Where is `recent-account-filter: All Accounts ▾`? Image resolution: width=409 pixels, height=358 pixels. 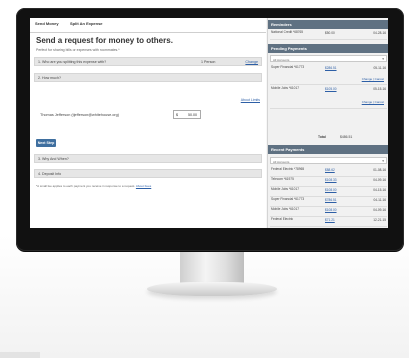
recent-account-filter: All Accounts ▾ is located at coordinates (328, 160).